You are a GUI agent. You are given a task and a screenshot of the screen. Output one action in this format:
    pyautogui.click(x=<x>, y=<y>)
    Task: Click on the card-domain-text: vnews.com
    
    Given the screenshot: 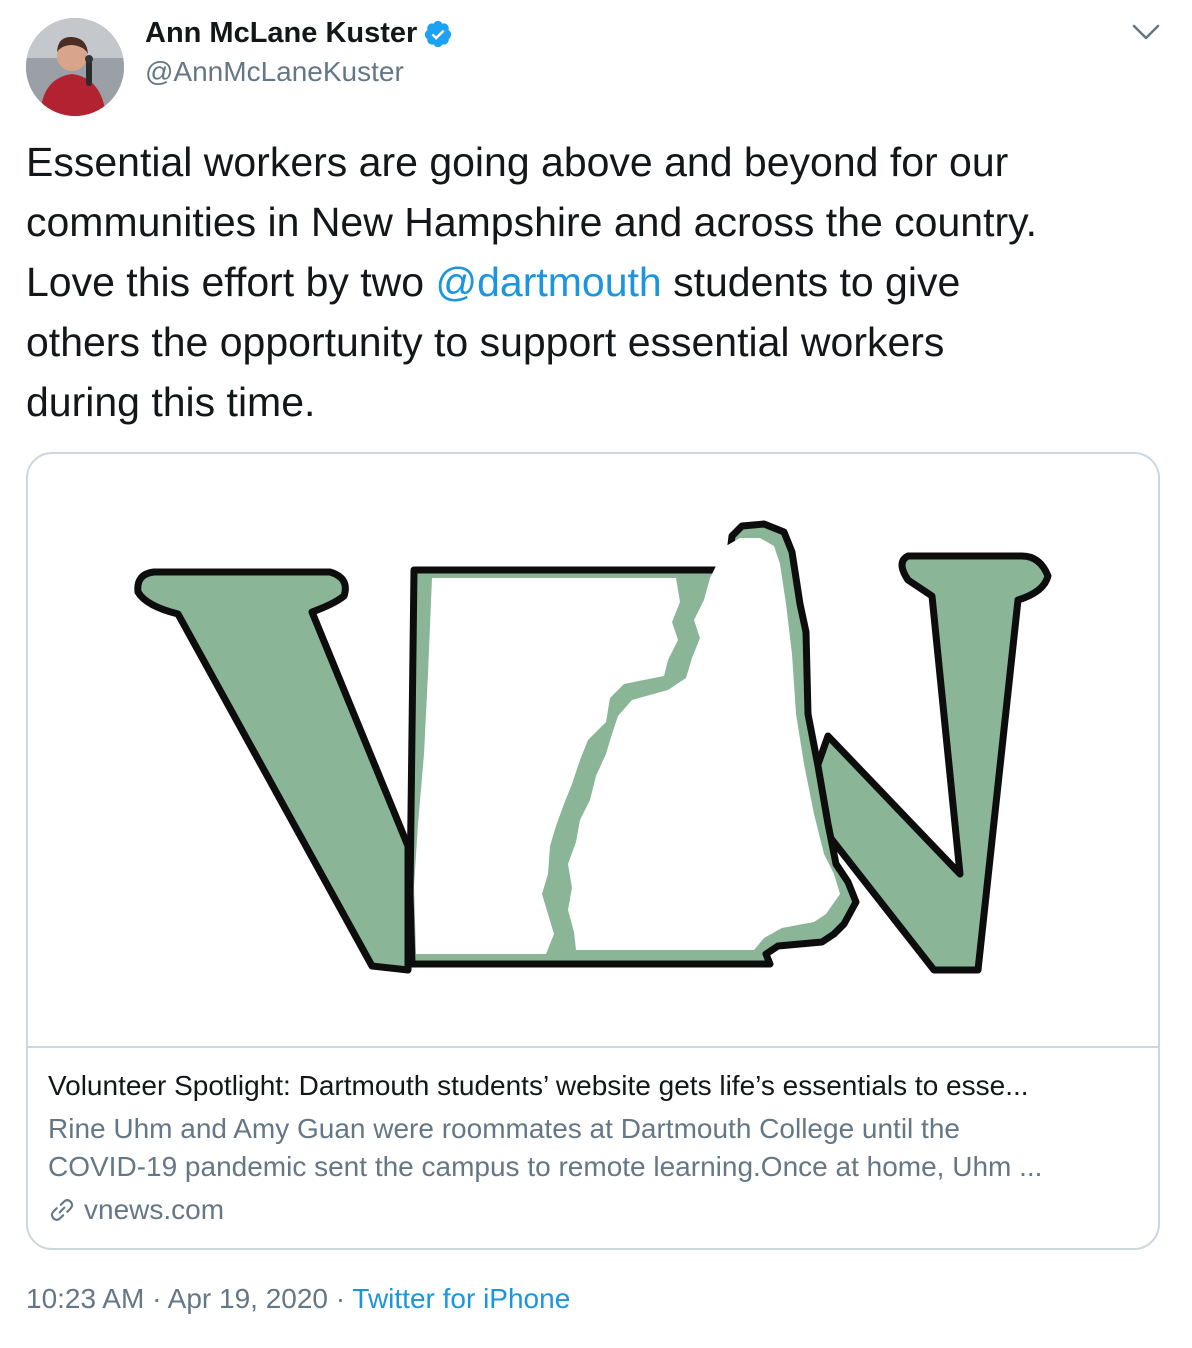 What is the action you would take?
    pyautogui.click(x=154, y=1210)
    